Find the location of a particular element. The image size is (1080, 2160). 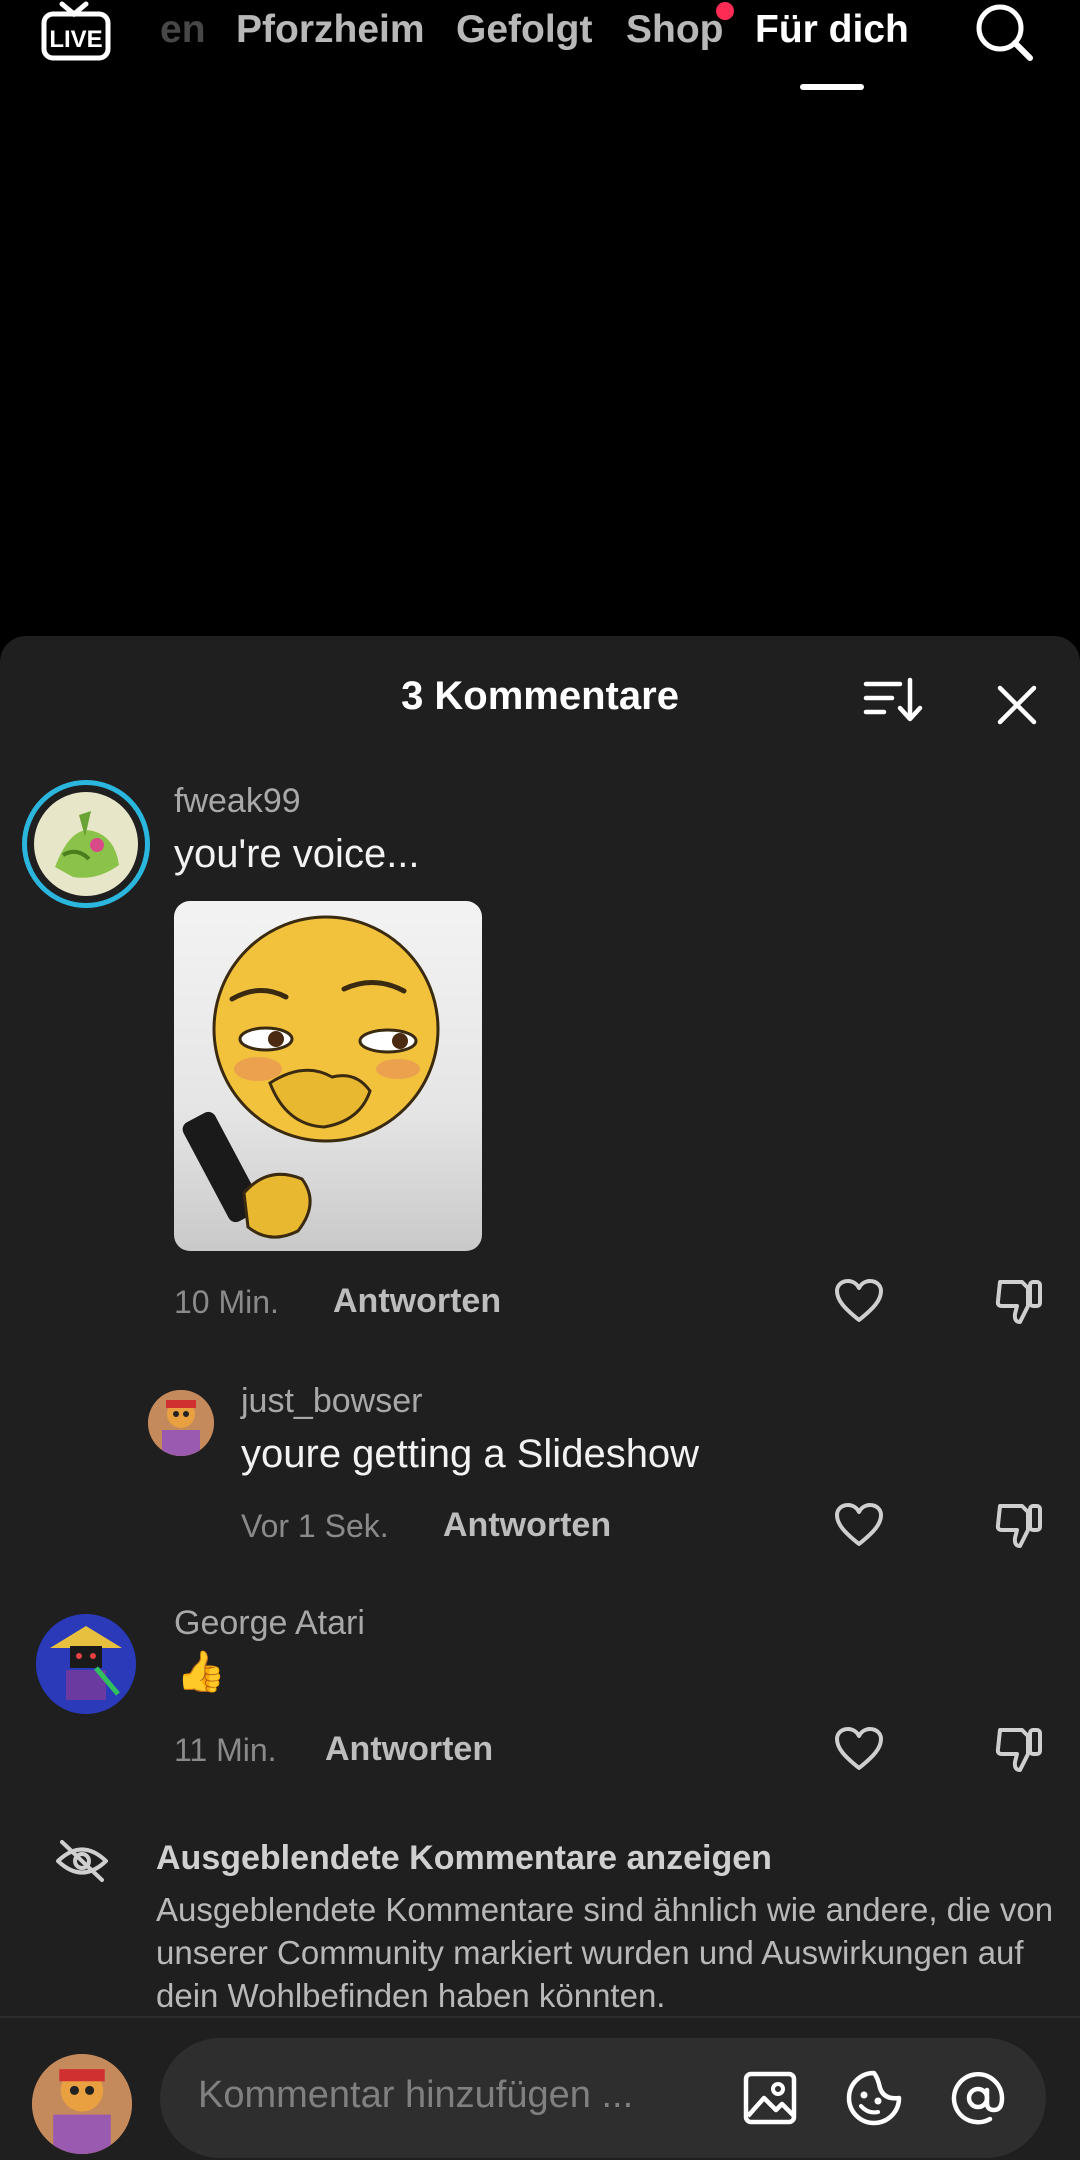

mention-icon is located at coordinates (978, 2098).